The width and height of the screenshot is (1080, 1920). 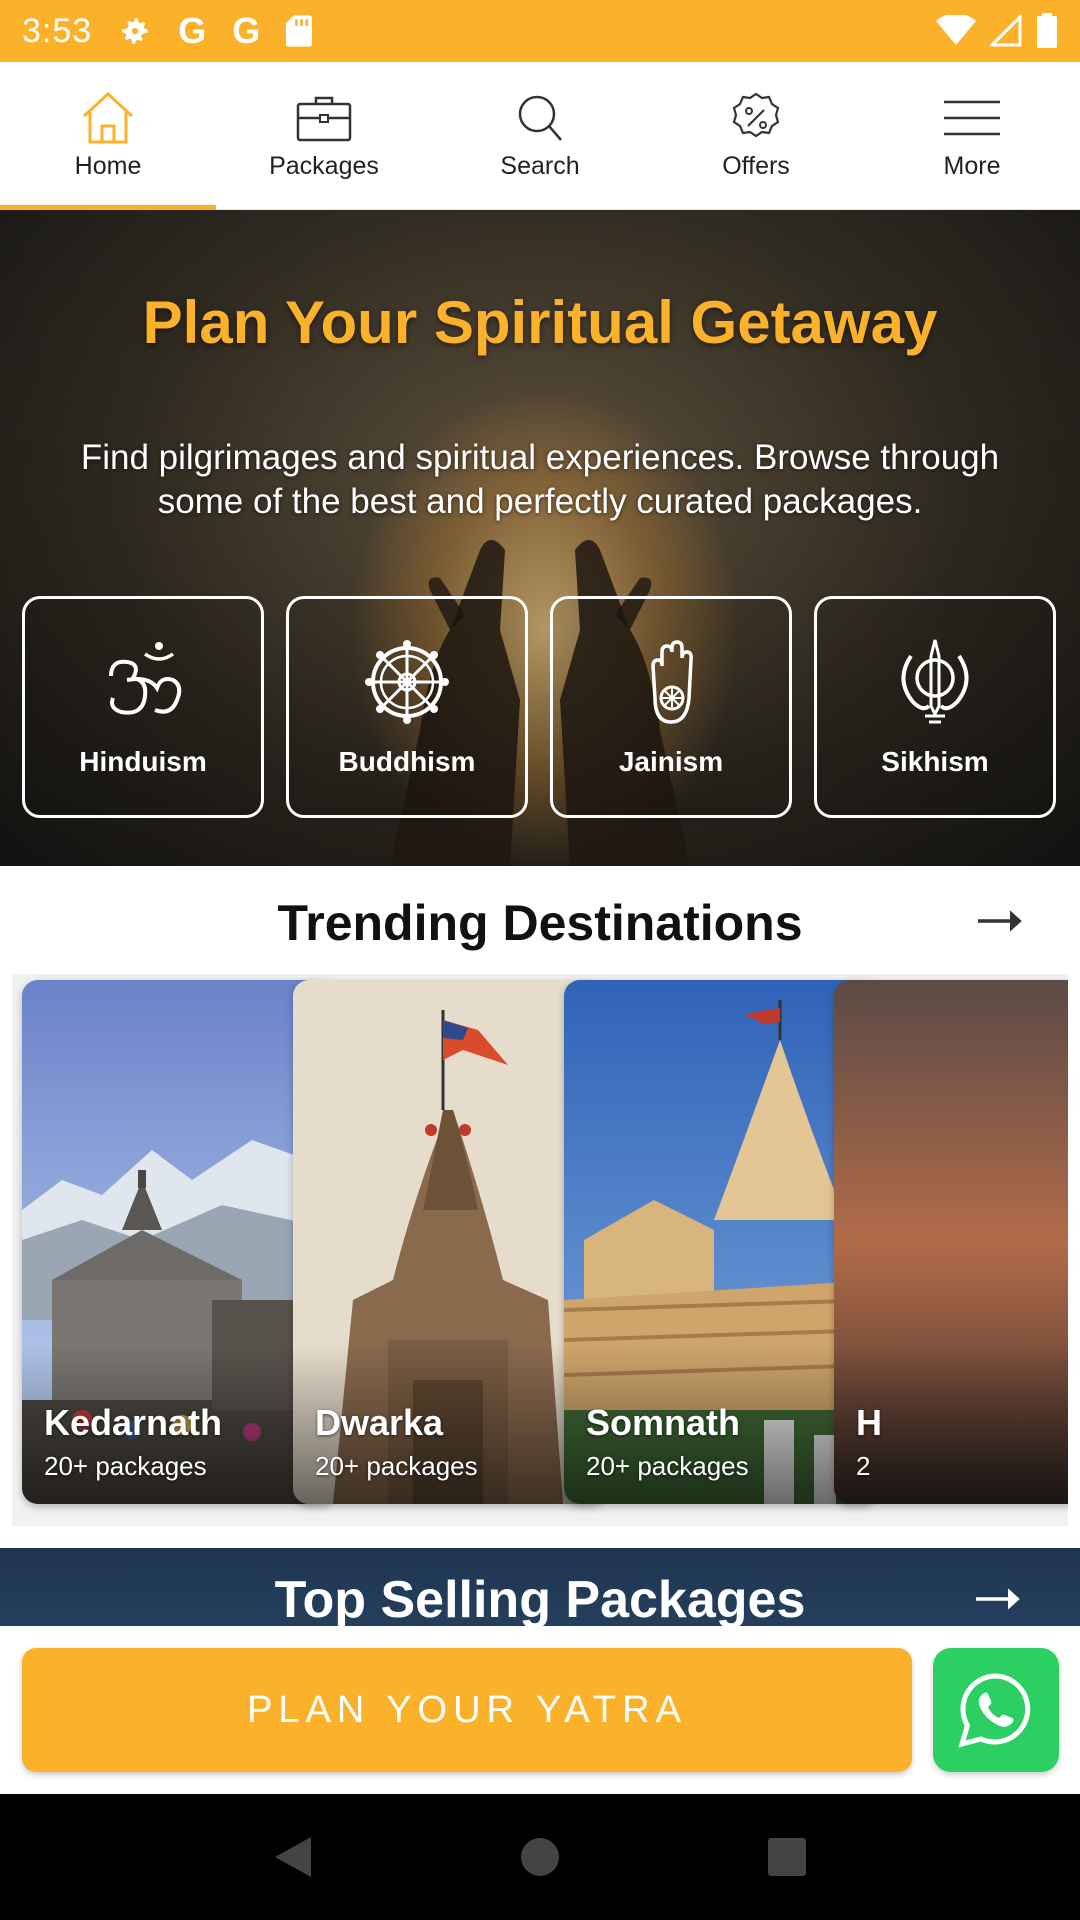 What do you see at coordinates (133, 1422) in the screenshot?
I see `destination-name: Kedarnath` at bounding box center [133, 1422].